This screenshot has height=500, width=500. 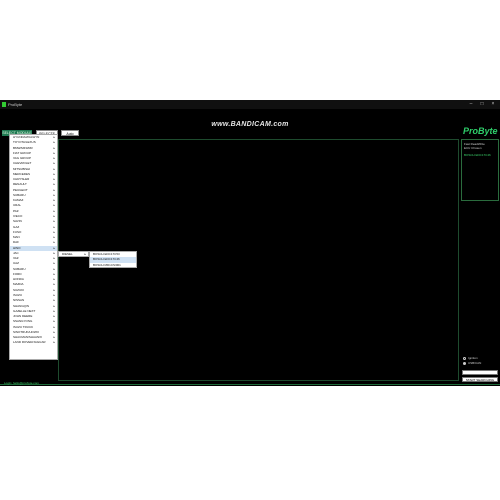 I want to click on start-searching-button: START SEARCHING, so click(x=480, y=379).